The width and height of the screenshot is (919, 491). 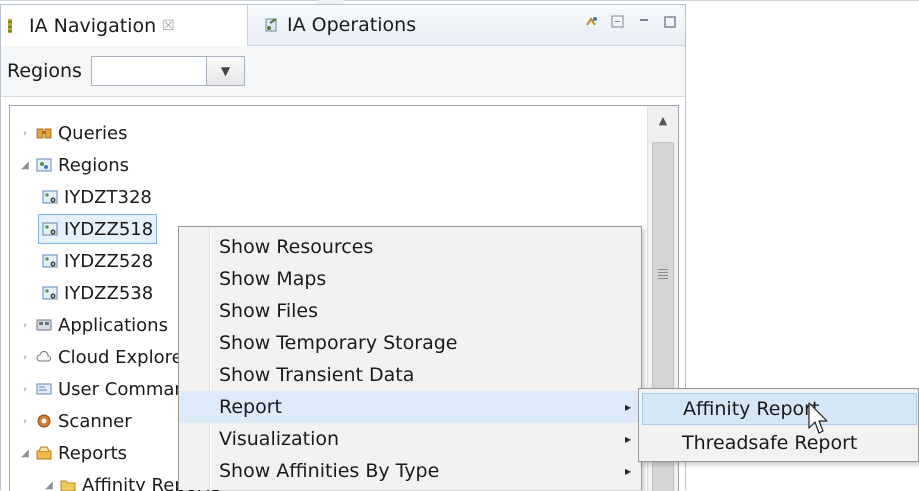 I want to click on menu-item-show-files: Show Files, so click(x=410, y=311).